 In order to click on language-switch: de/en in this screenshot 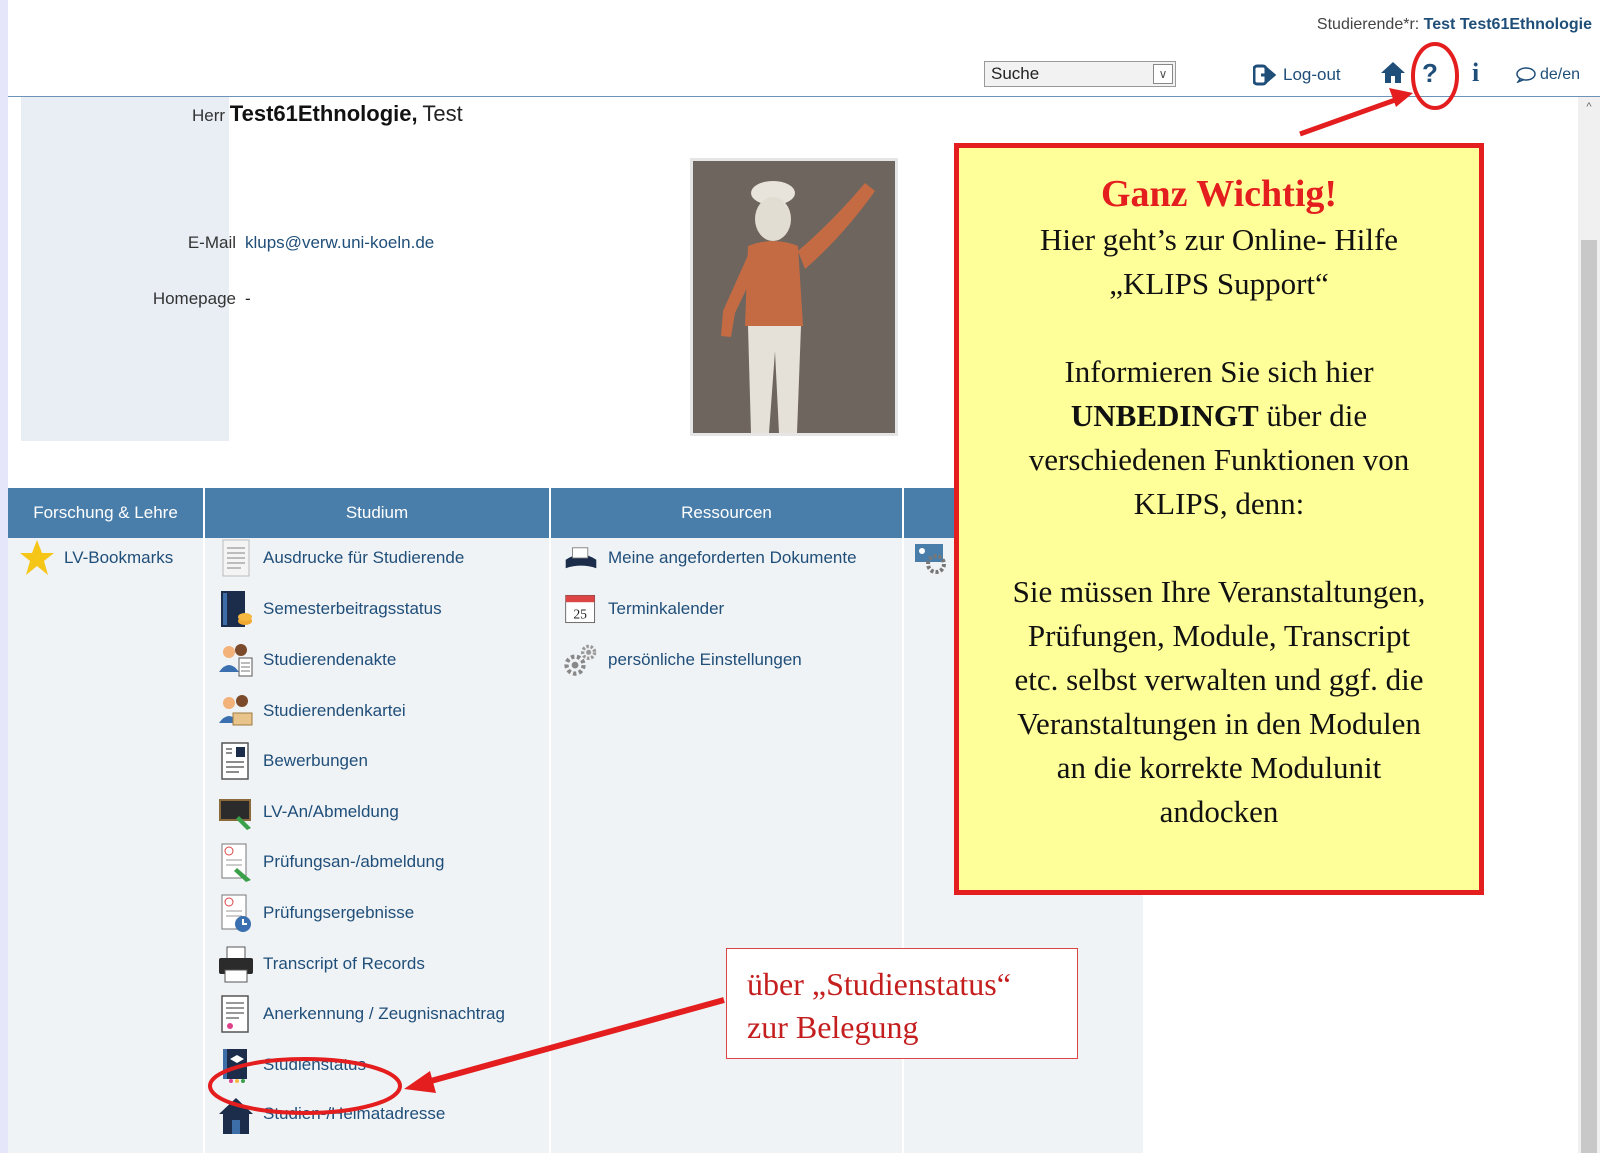, I will do `click(1548, 75)`.